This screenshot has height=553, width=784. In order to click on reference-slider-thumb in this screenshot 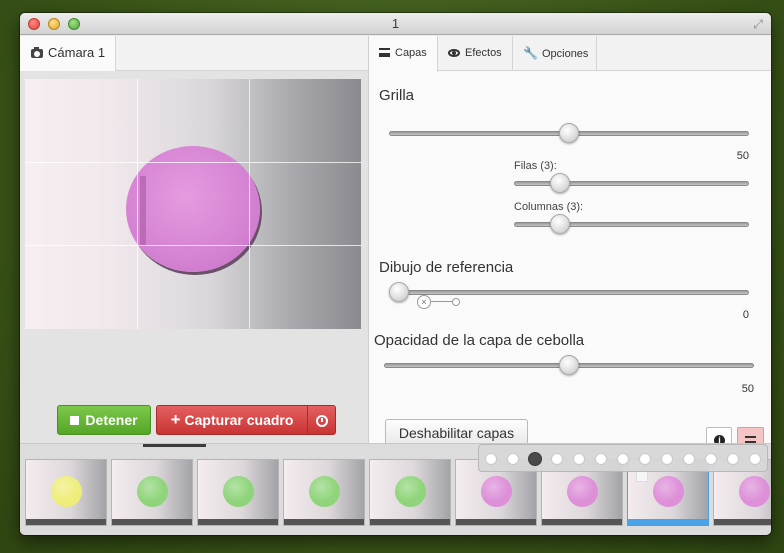, I will do `click(399, 292)`.